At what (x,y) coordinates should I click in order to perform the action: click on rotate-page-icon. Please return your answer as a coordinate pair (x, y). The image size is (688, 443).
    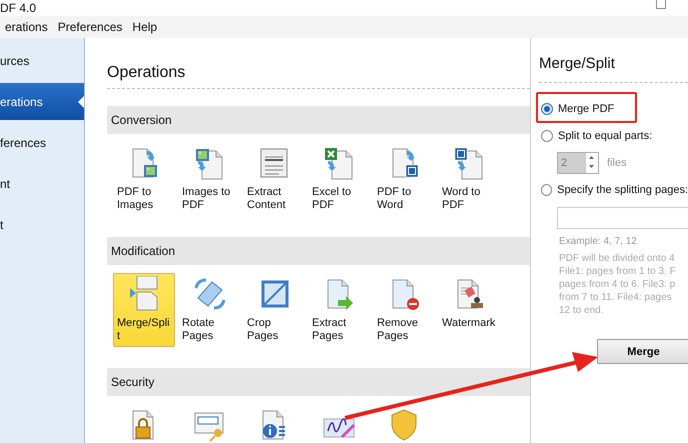
    Looking at the image, I should click on (209, 294).